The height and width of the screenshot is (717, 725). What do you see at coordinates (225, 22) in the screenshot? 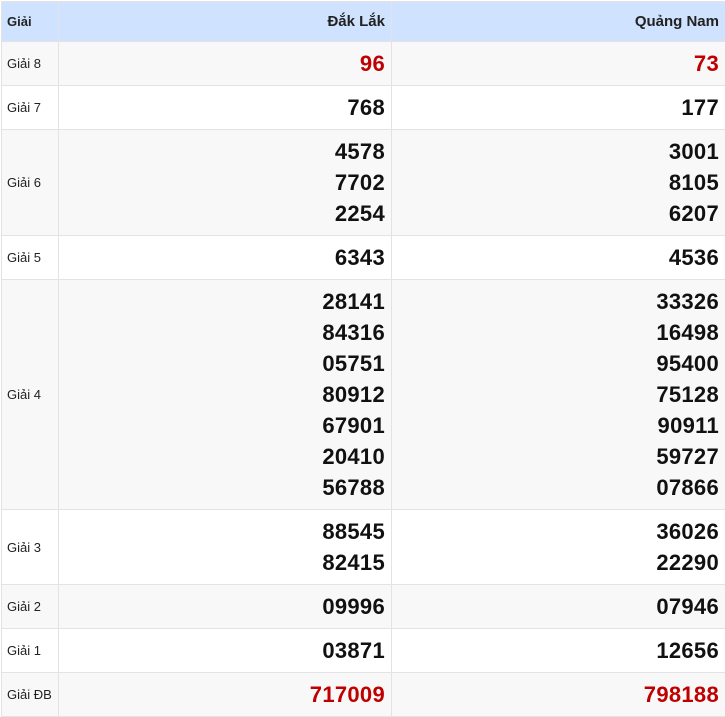
I see `province-header-dak-lak: Đắk Lắk` at bounding box center [225, 22].